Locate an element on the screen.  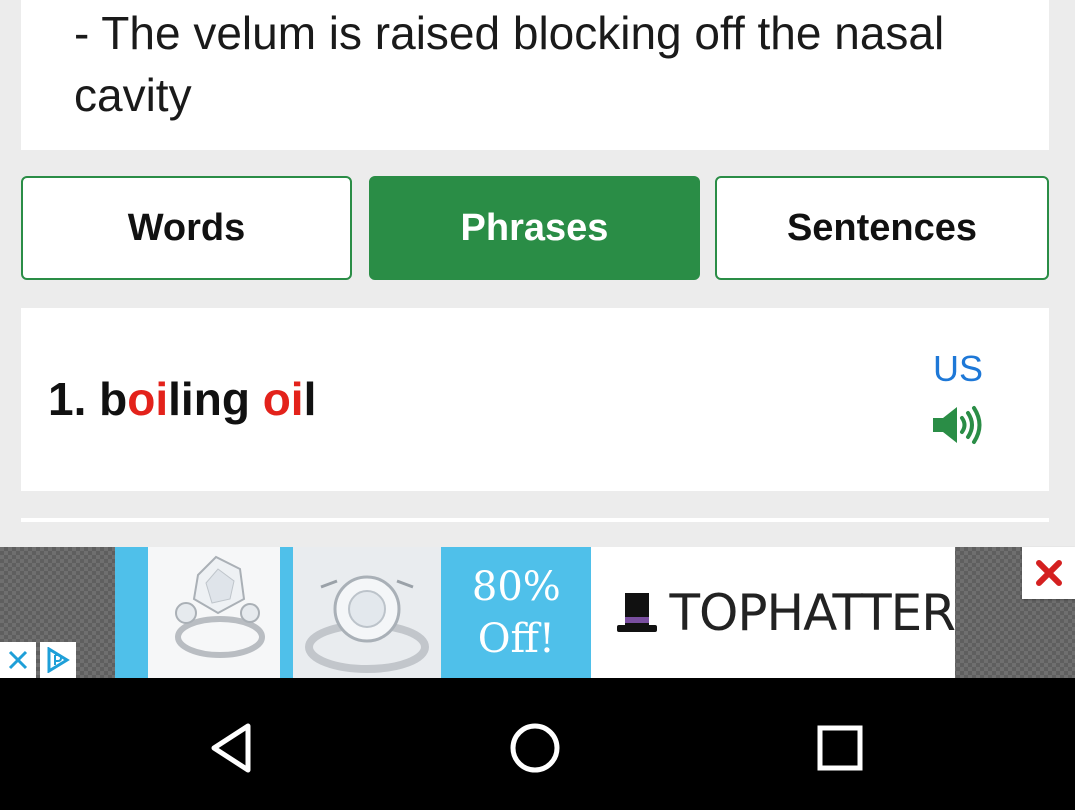
speaker-volume-icon is located at coordinates (957, 425).